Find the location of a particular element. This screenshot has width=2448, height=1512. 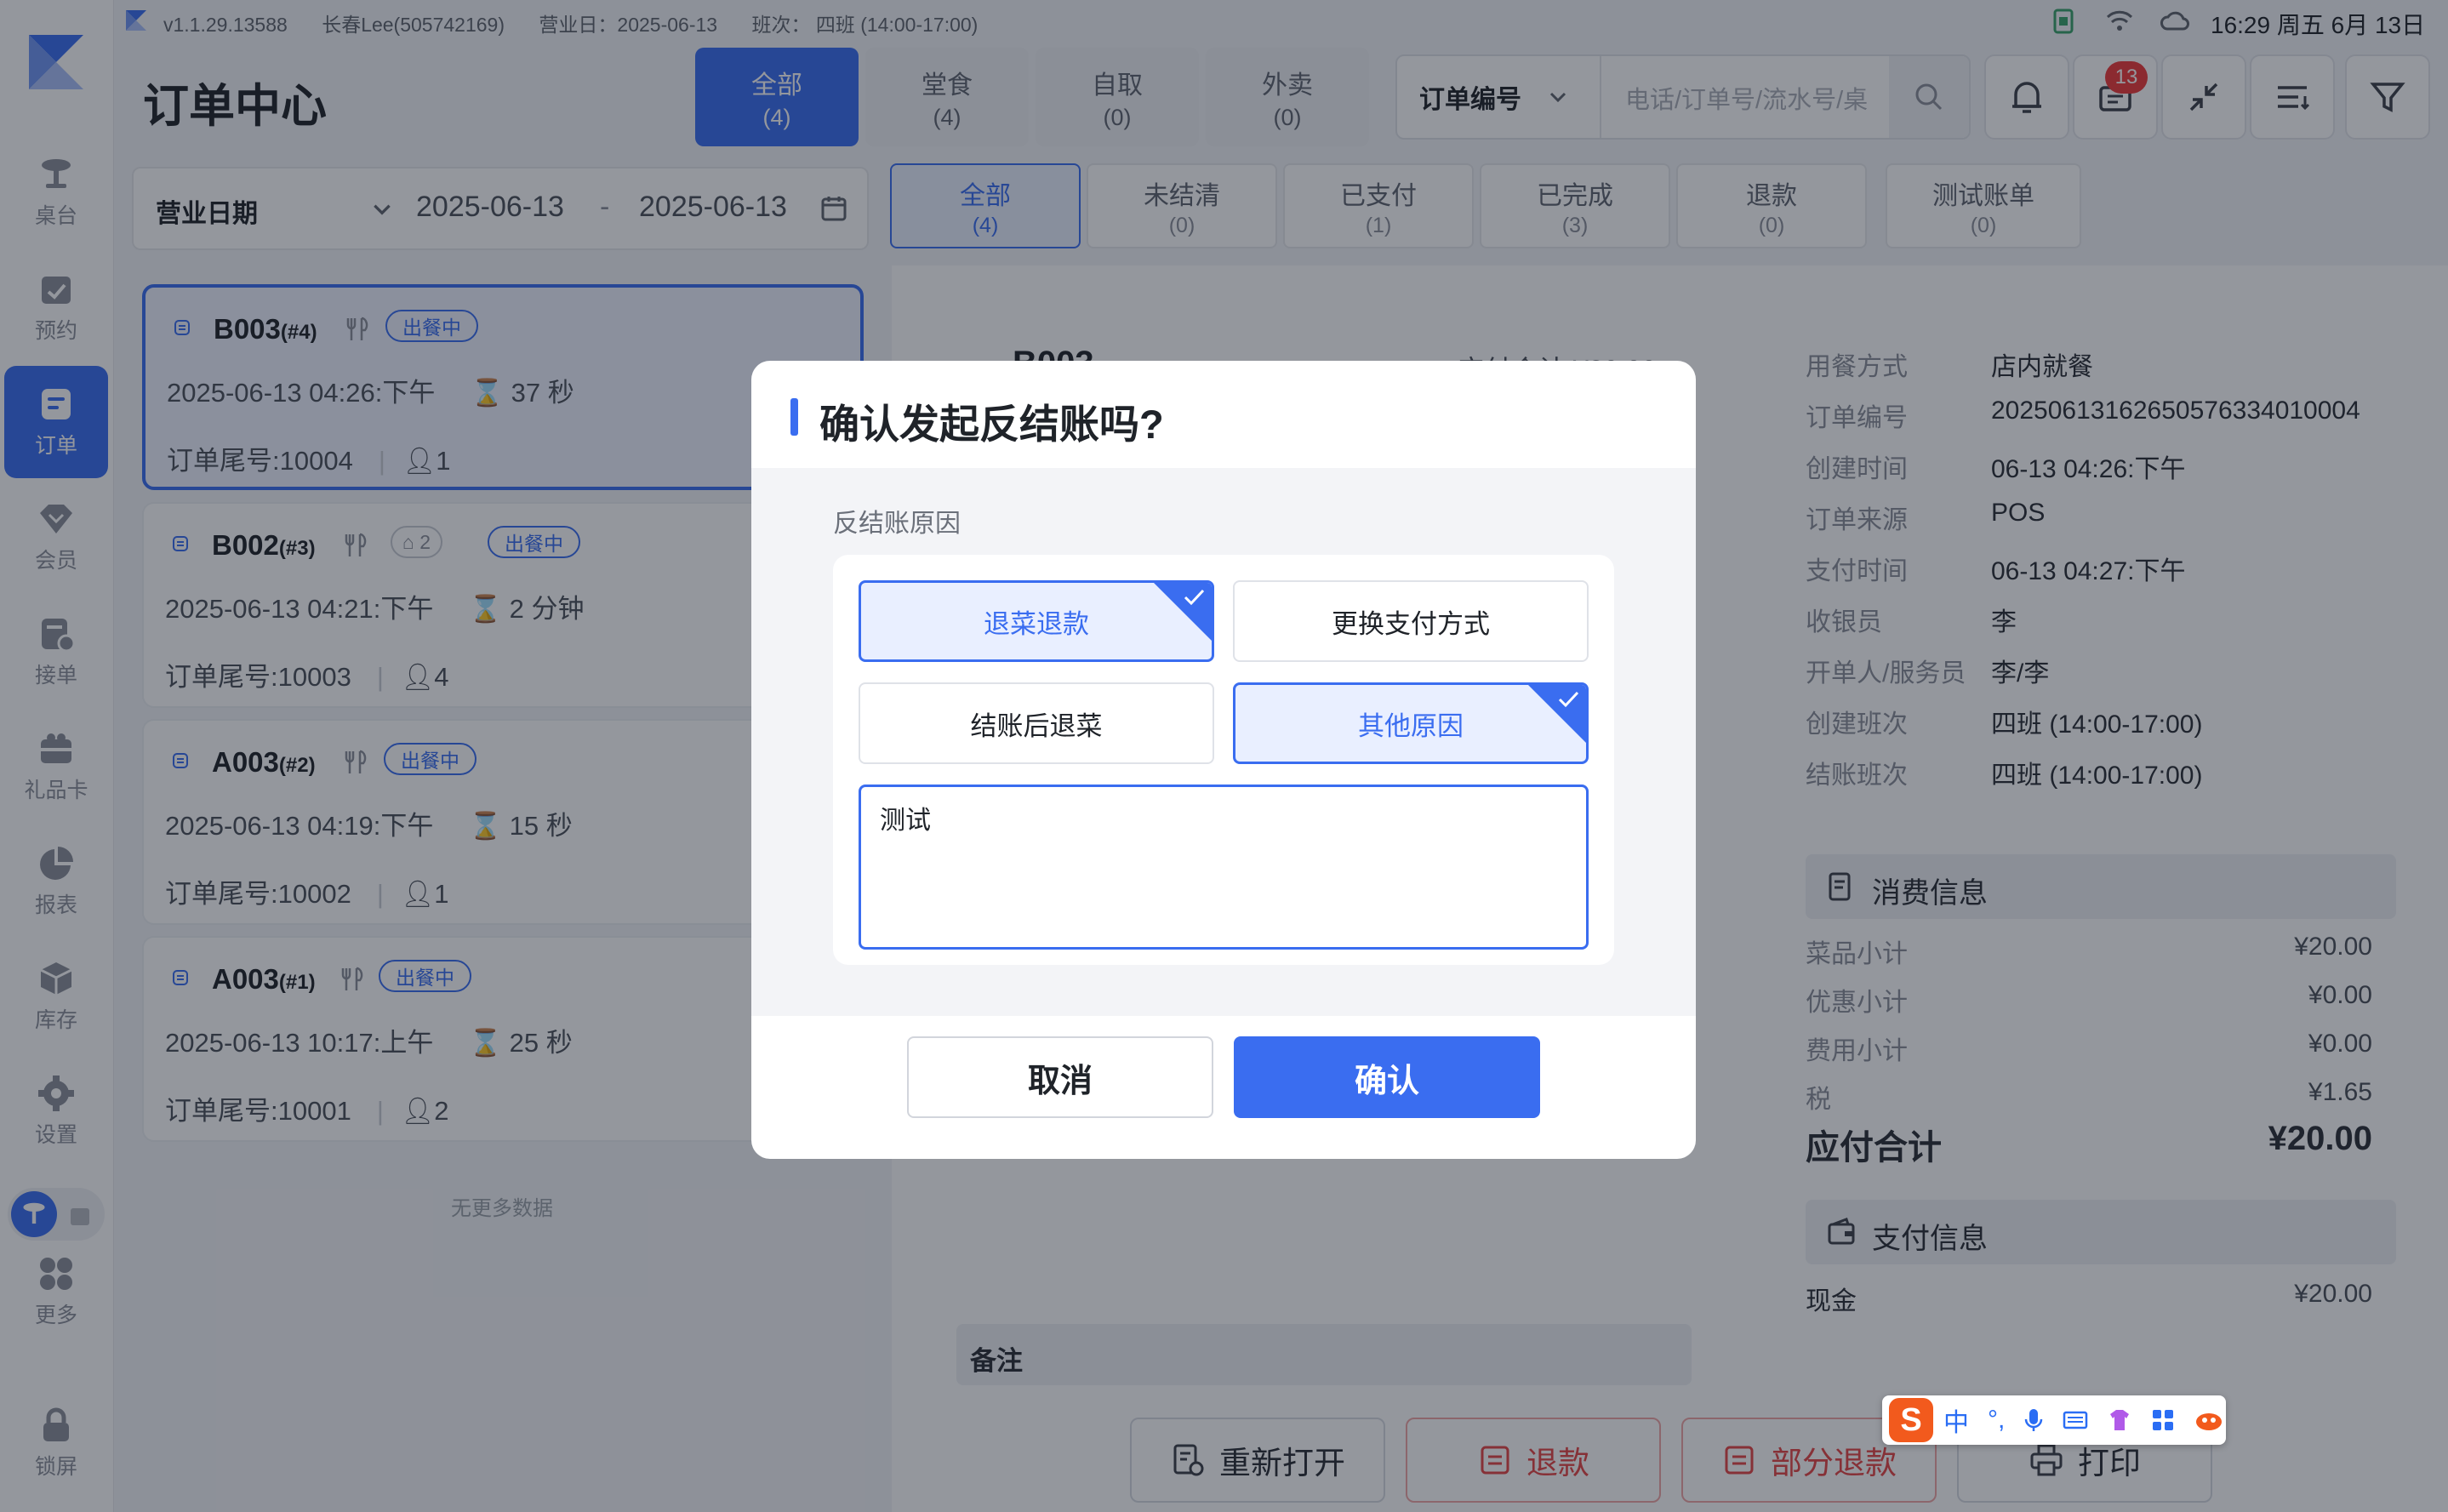

other-reason-textarea: 测试 is located at coordinates (1224, 867).